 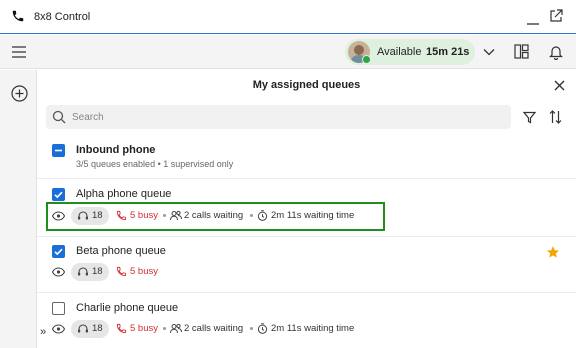 What do you see at coordinates (288, 17) in the screenshot?
I see `title-bar: 8x8 Control` at bounding box center [288, 17].